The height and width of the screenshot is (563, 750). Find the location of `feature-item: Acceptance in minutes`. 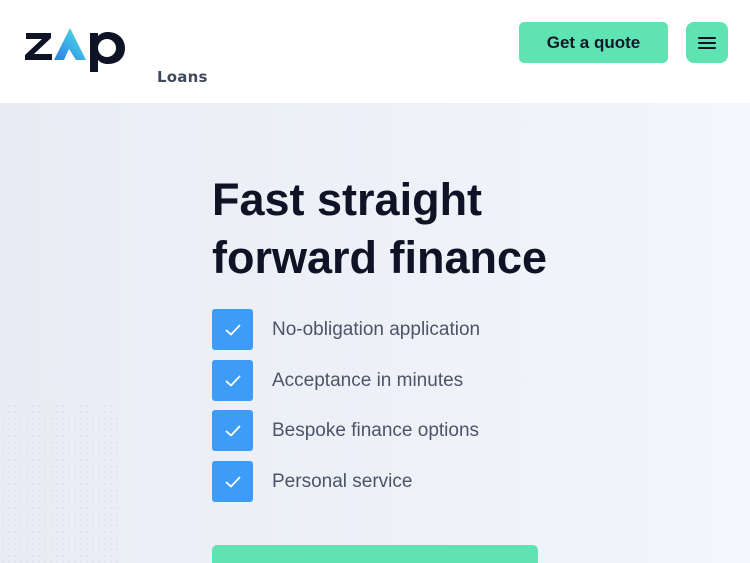

feature-item: Acceptance in minutes is located at coordinates (382, 380).